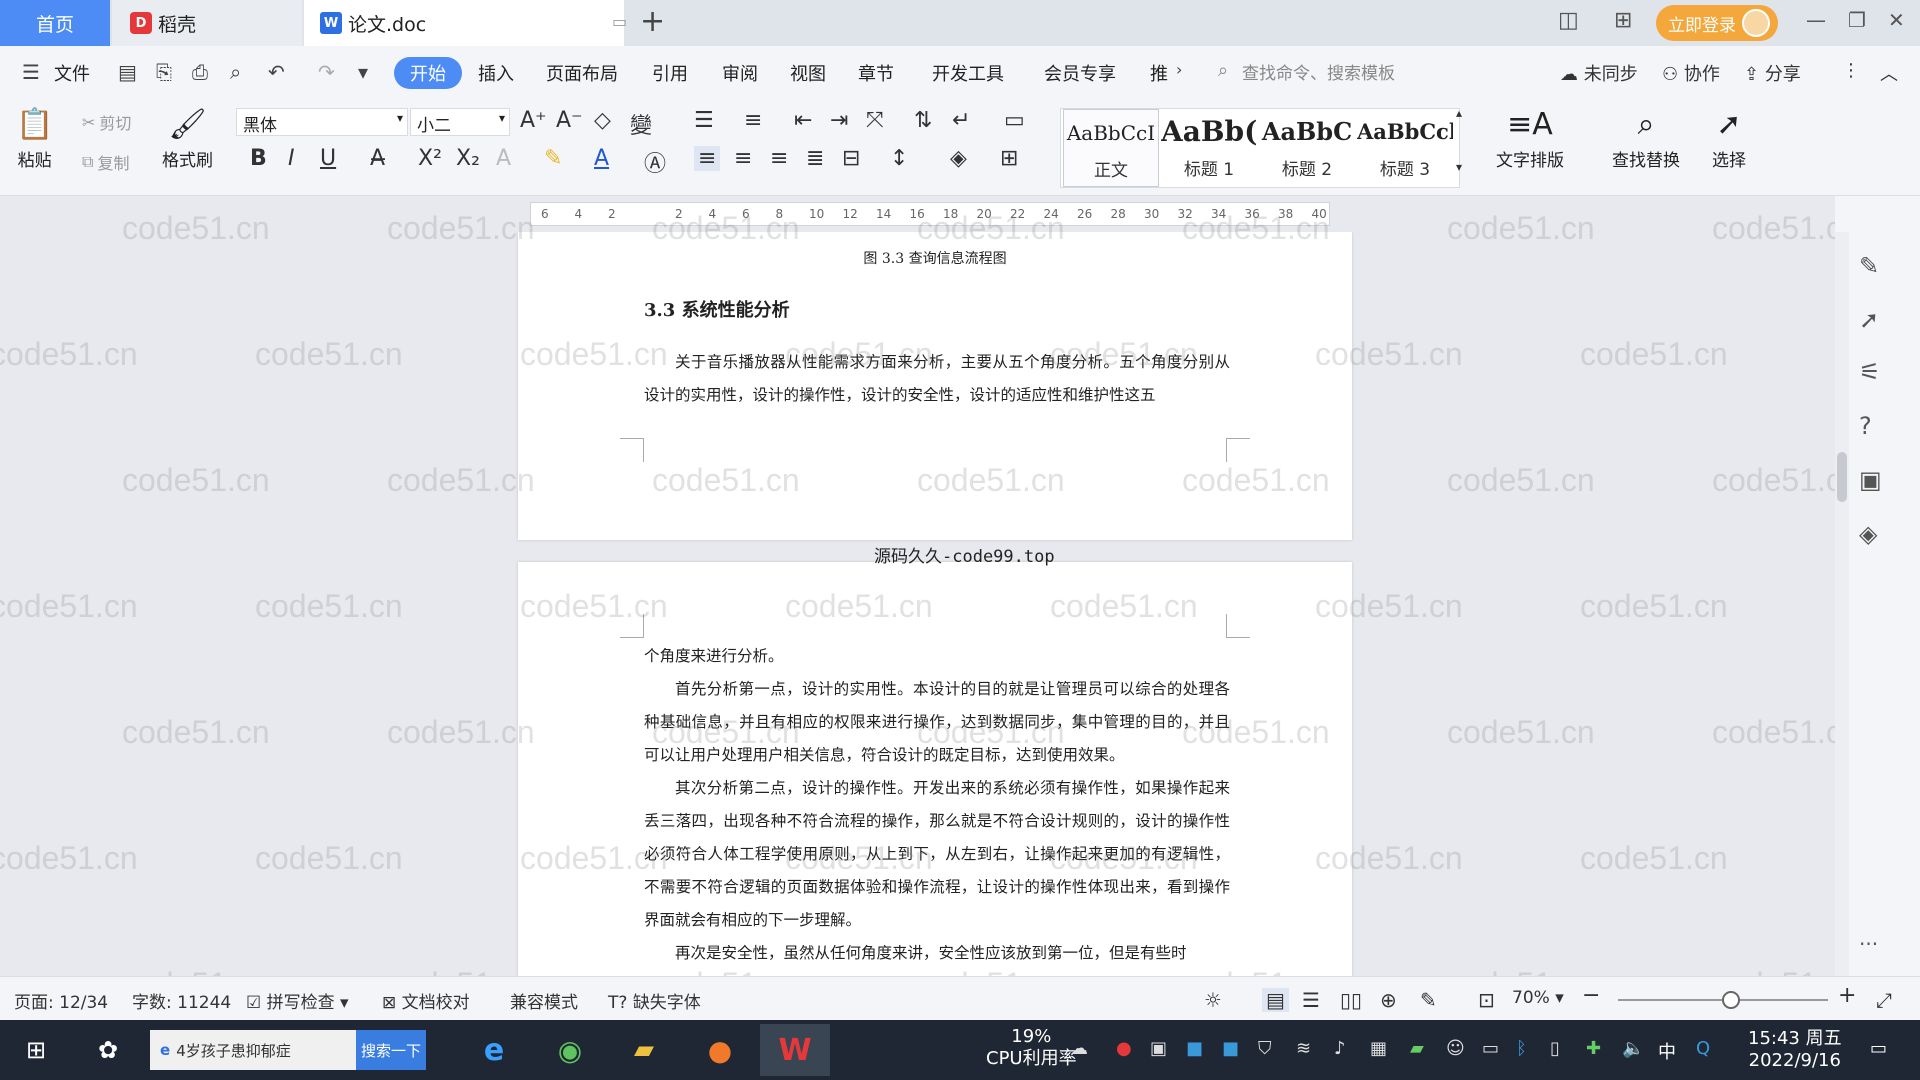 This screenshot has width=1920, height=1080. I want to click on select-button: ➚ 选择, so click(1729, 137).